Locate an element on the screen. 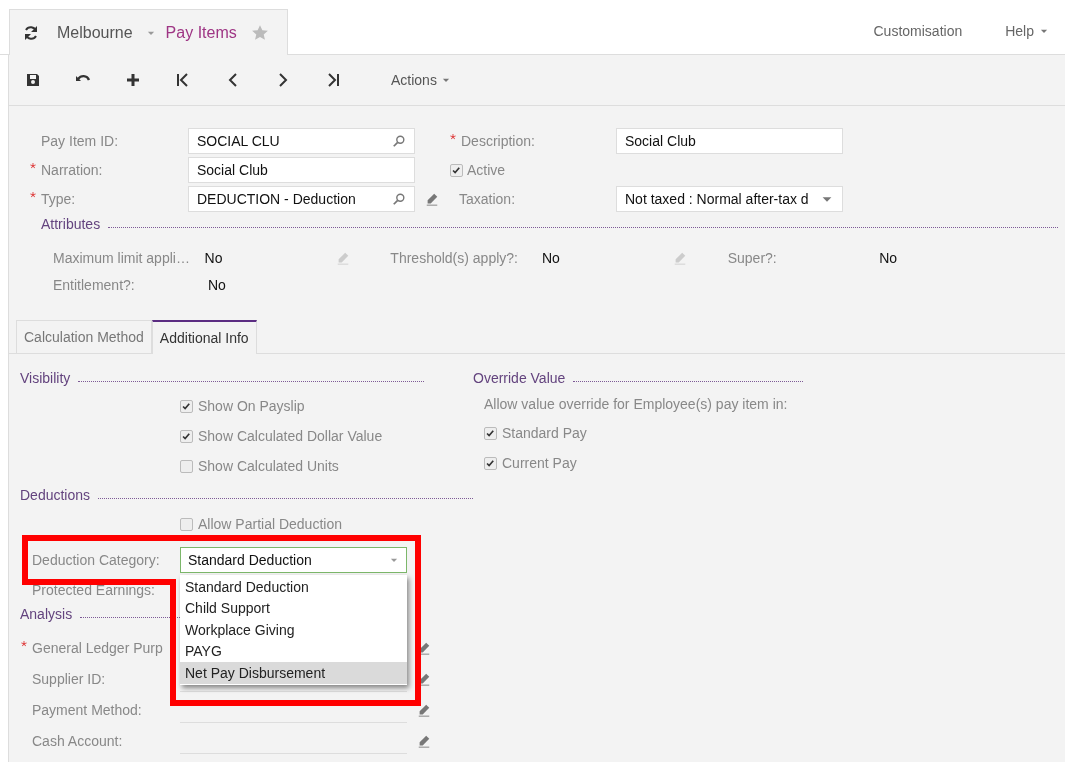  checkbox-label: Show Calculated Units is located at coordinates (268, 466).